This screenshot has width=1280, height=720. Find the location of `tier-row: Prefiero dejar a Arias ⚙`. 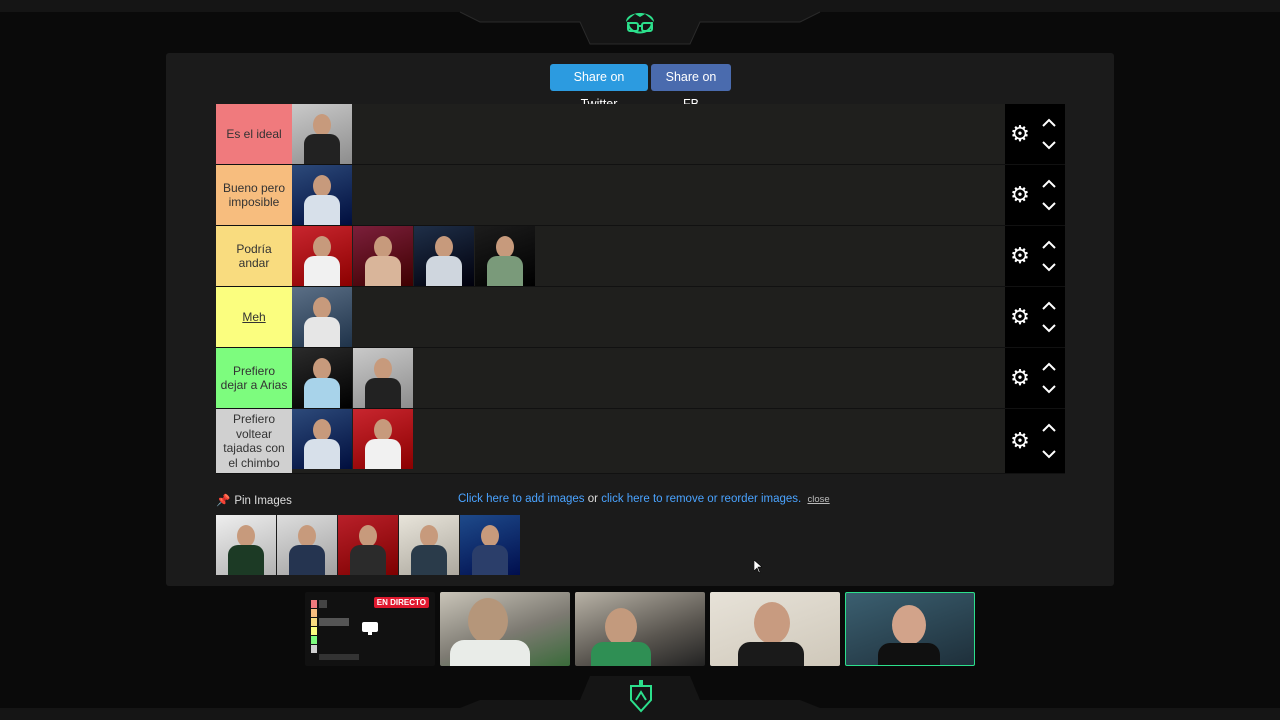

tier-row: Prefiero dejar a Arias ⚙ is located at coordinates (640, 378).